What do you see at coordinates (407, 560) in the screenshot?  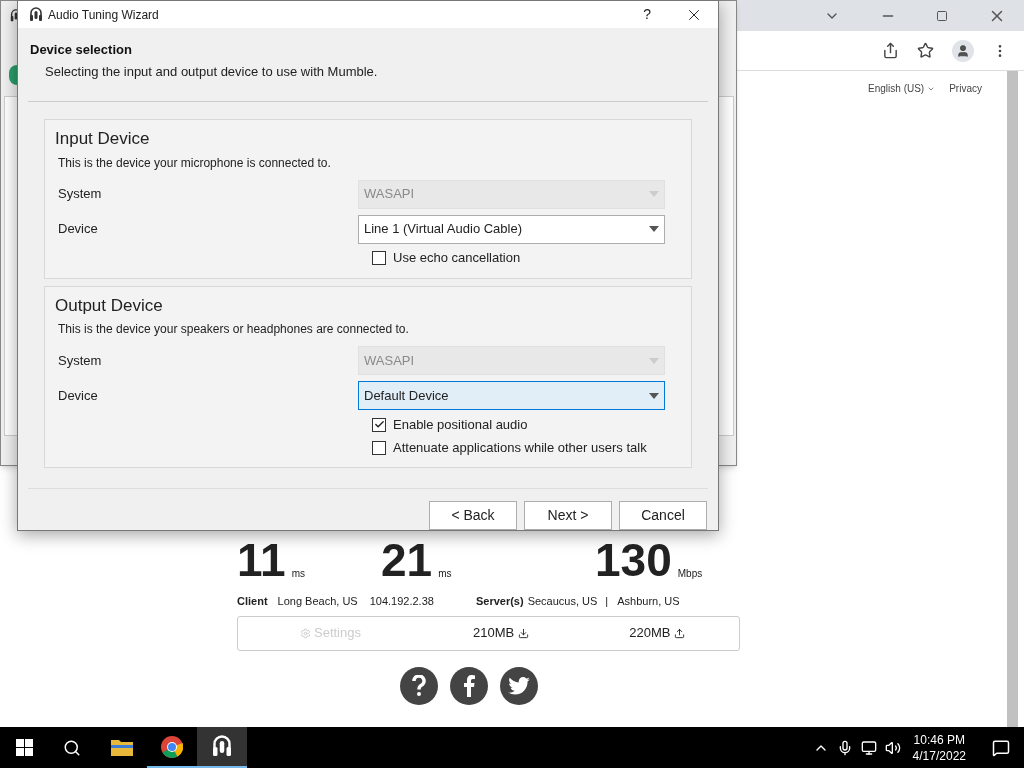 I see `result-value: 21` at bounding box center [407, 560].